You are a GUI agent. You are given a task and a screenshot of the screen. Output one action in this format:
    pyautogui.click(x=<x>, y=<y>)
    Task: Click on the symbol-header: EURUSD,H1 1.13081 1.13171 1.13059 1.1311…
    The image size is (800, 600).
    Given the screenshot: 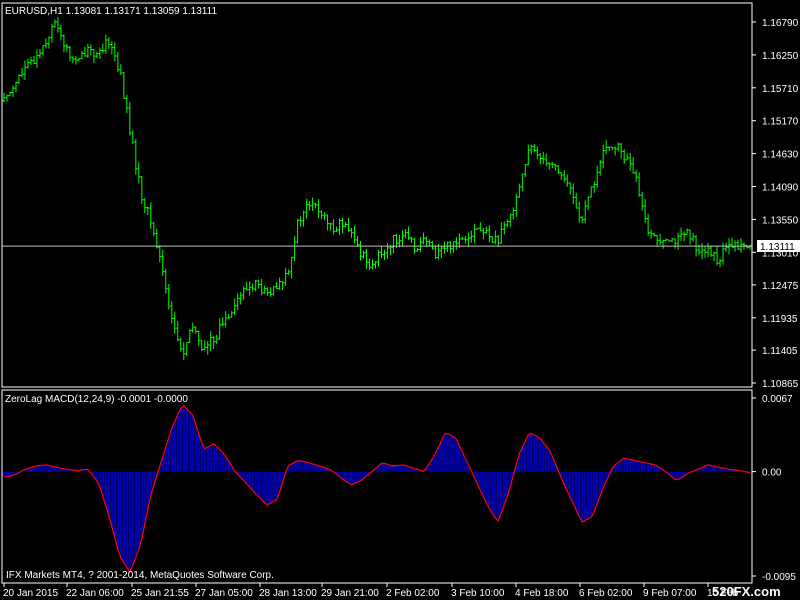 What is the action you would take?
    pyautogui.click(x=111, y=11)
    